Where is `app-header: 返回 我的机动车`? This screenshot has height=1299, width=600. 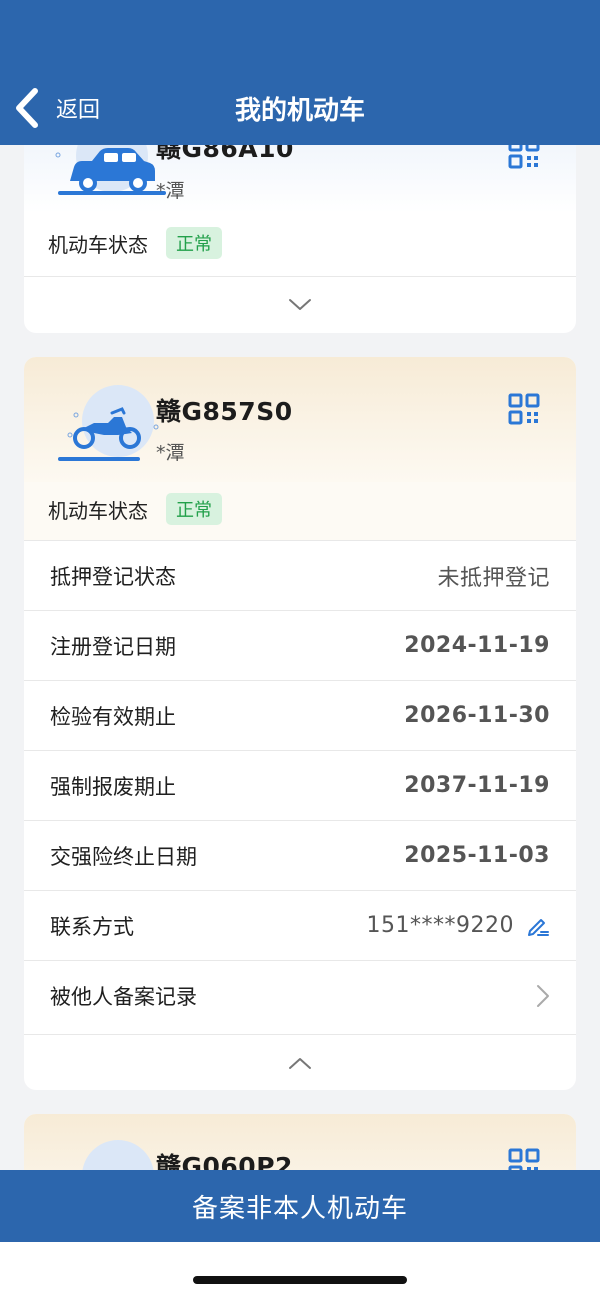
app-header: 返回 我的机动车 is located at coordinates (300, 72).